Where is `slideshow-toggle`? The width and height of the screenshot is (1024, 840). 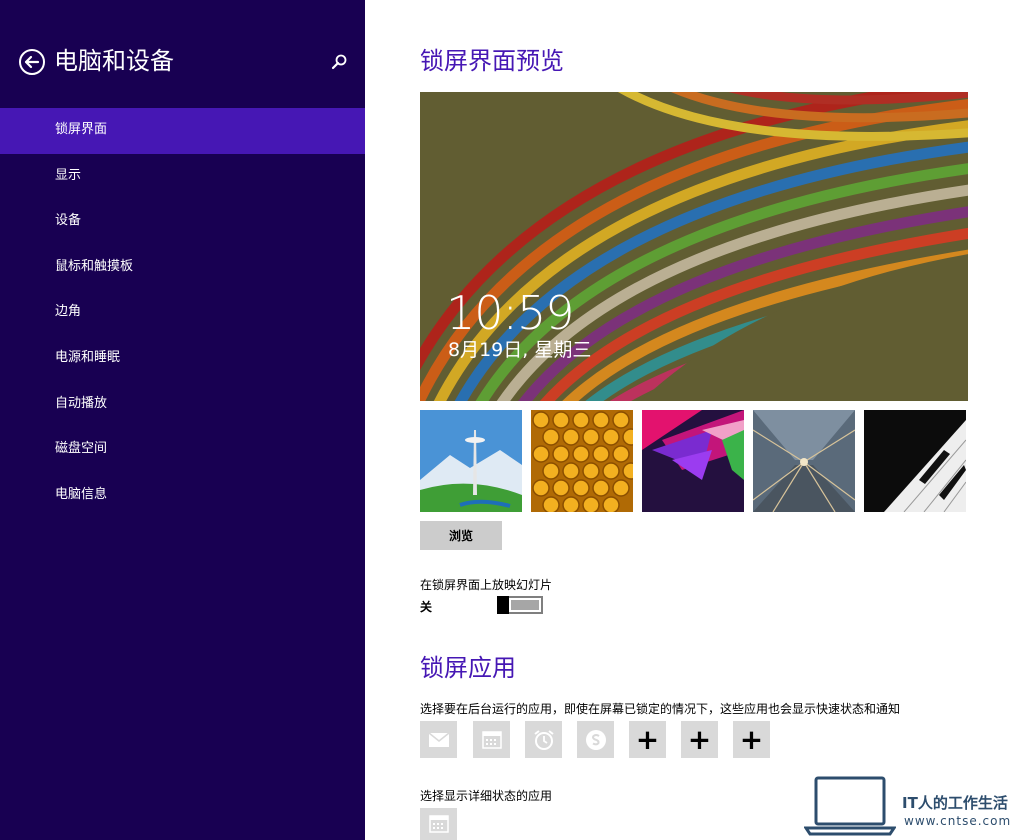
slideshow-toggle is located at coordinates (520, 605).